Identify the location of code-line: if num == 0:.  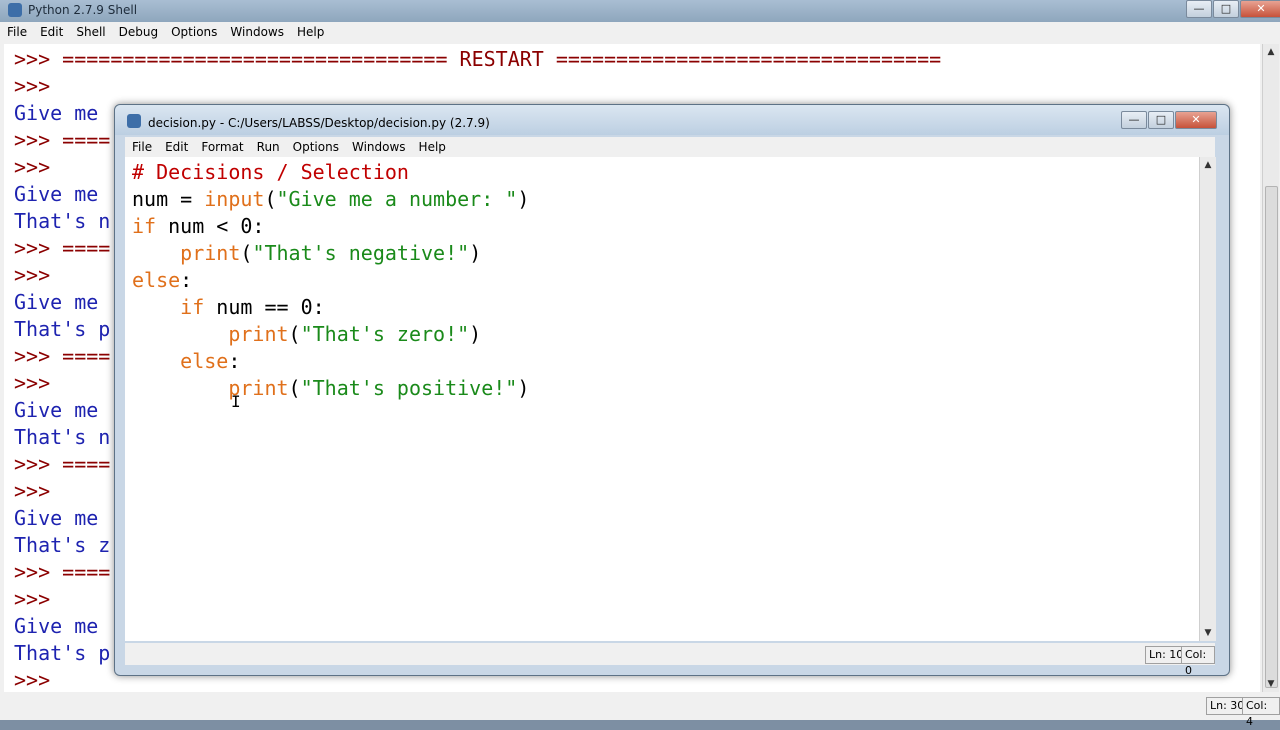
(228, 307).